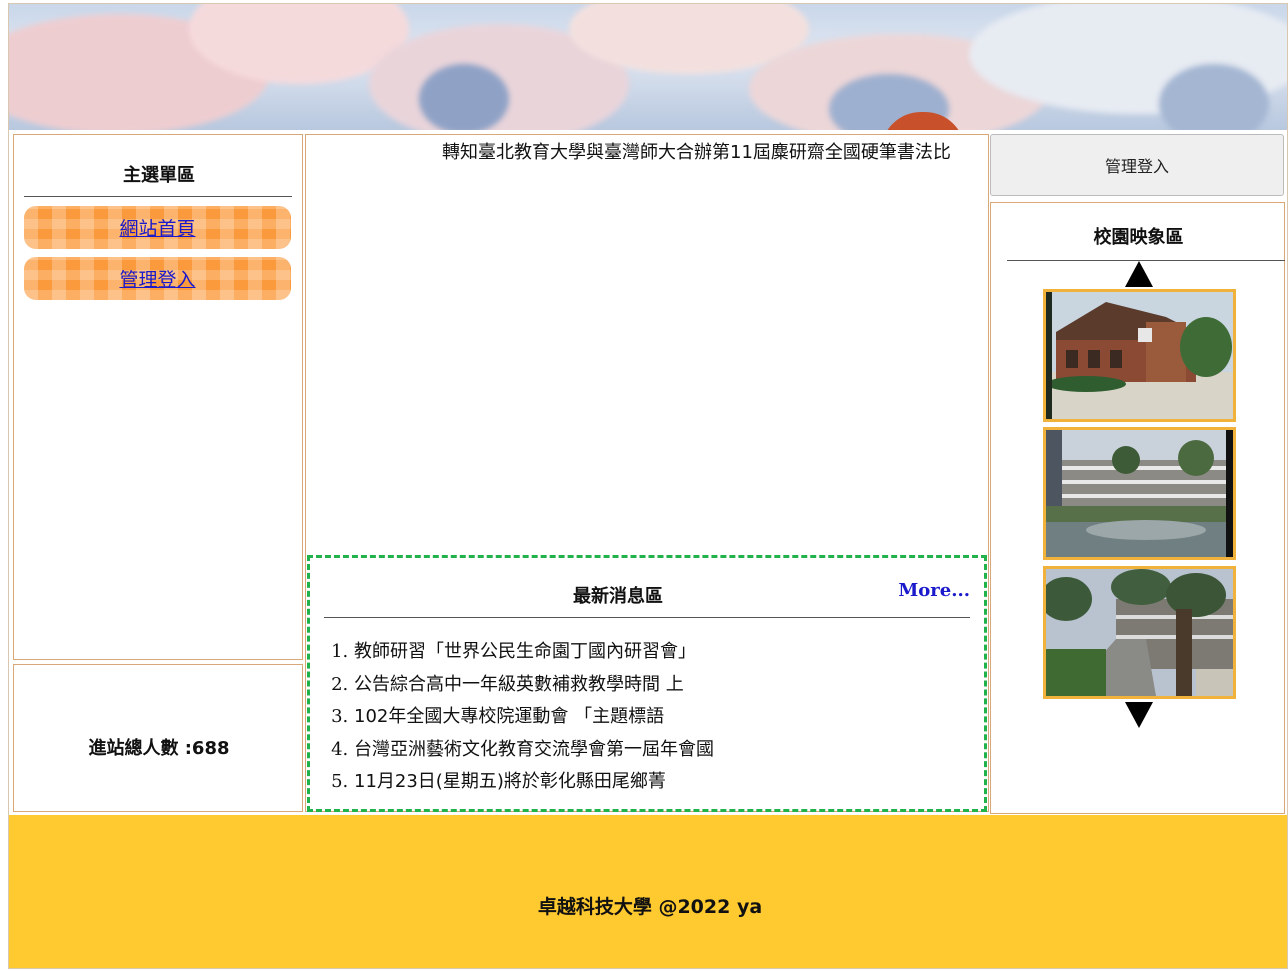 The image size is (1288, 971). I want to click on news-item: 公告綜合高中一年級英數補救教學時間 上, so click(534, 685).